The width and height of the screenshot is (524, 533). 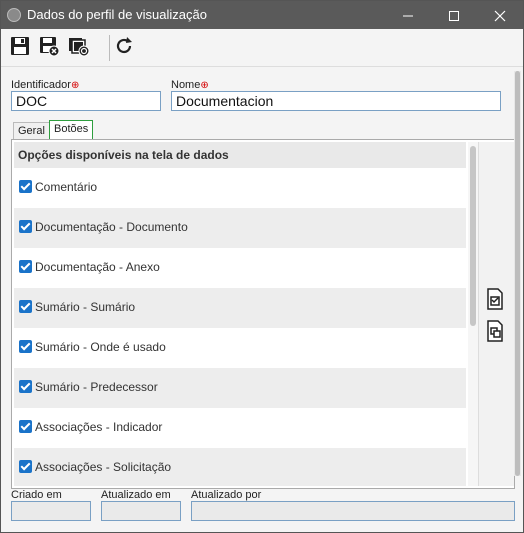 What do you see at coordinates (100, 347) in the screenshot?
I see `list-item-label: Sumário - Onde é usado` at bounding box center [100, 347].